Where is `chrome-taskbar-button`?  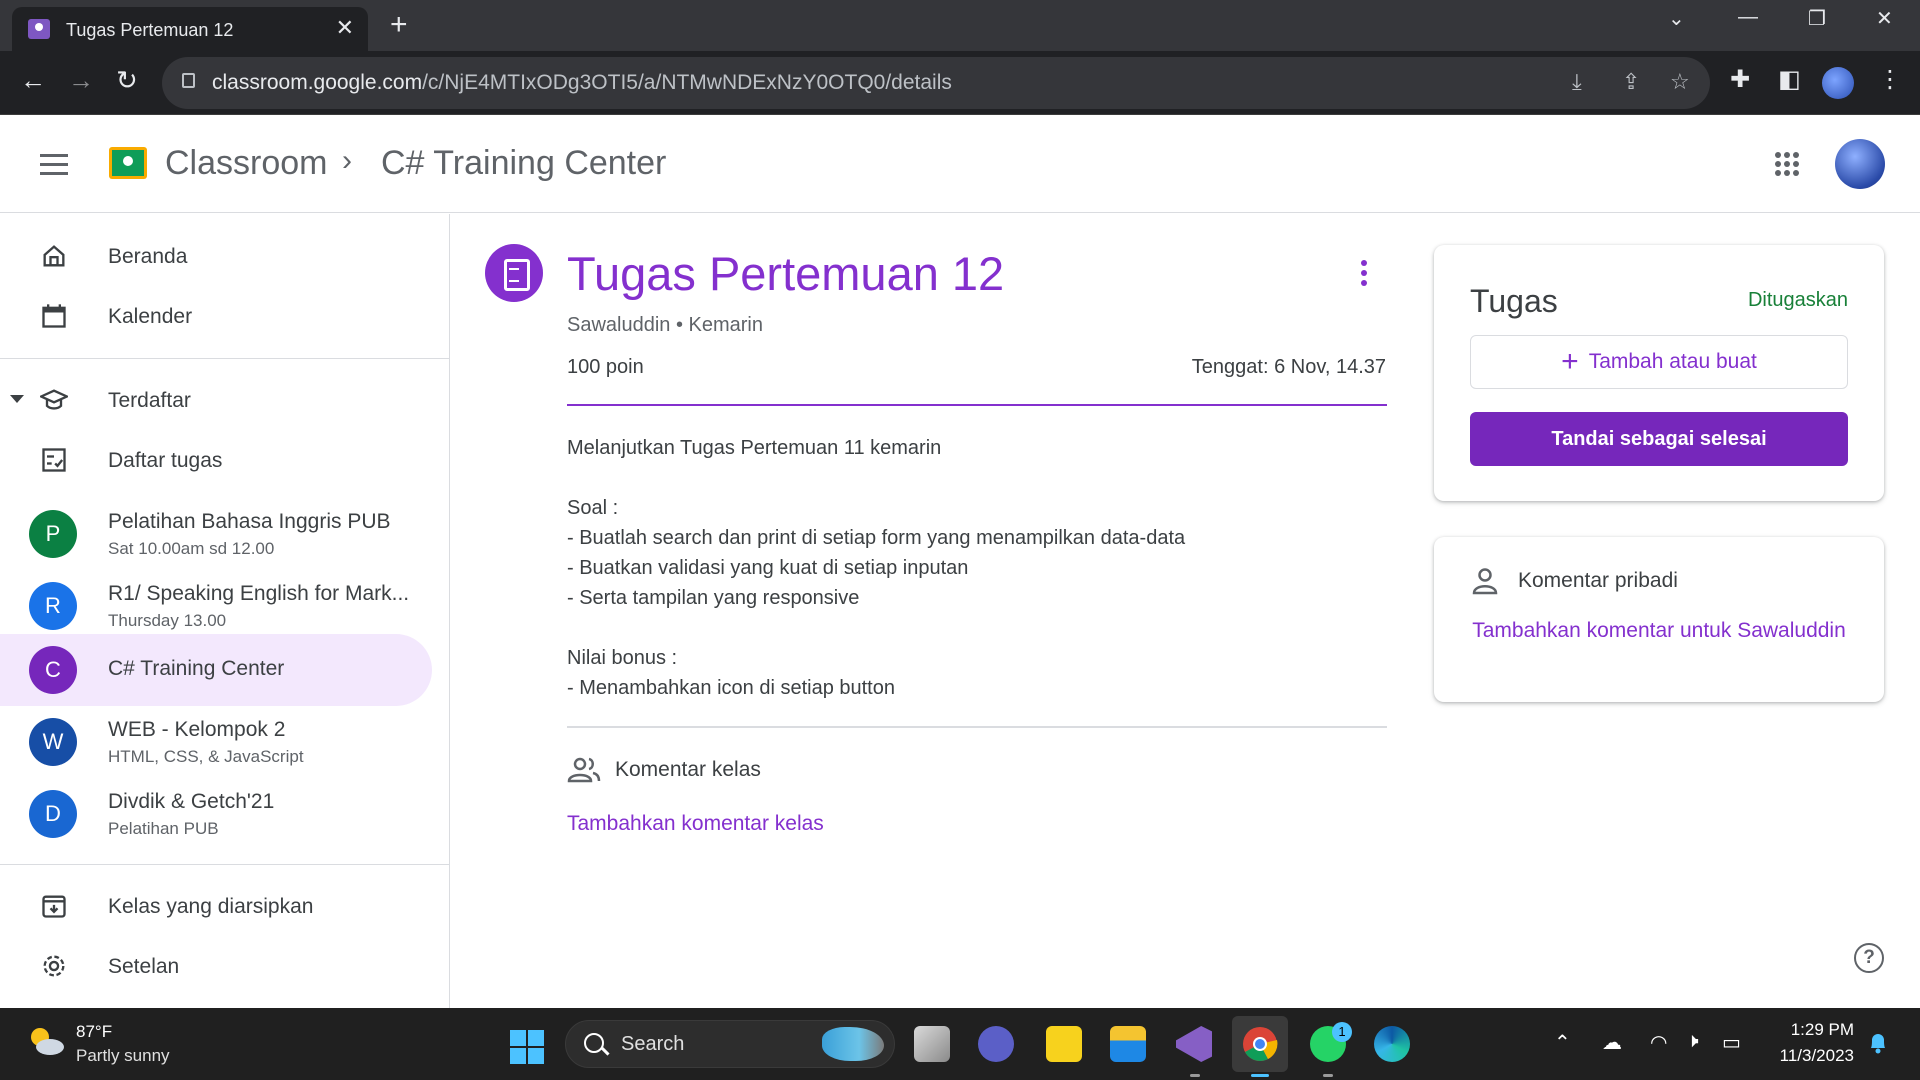
chrome-taskbar-button is located at coordinates (1260, 1044).